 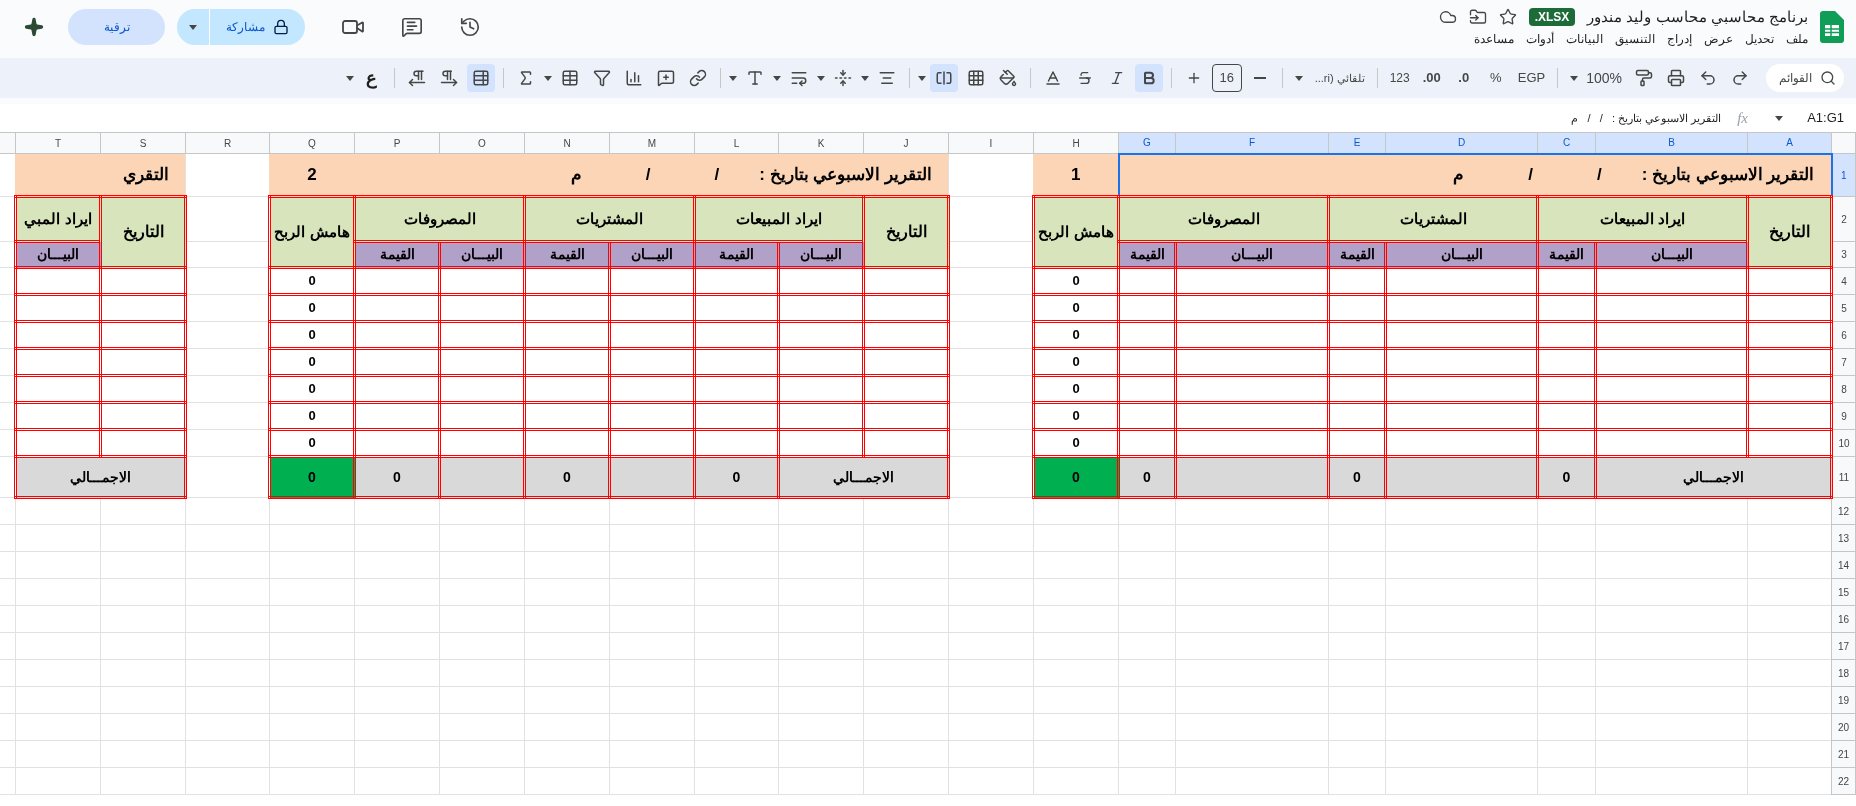 I want to click on bold-button, so click(x=1148, y=78).